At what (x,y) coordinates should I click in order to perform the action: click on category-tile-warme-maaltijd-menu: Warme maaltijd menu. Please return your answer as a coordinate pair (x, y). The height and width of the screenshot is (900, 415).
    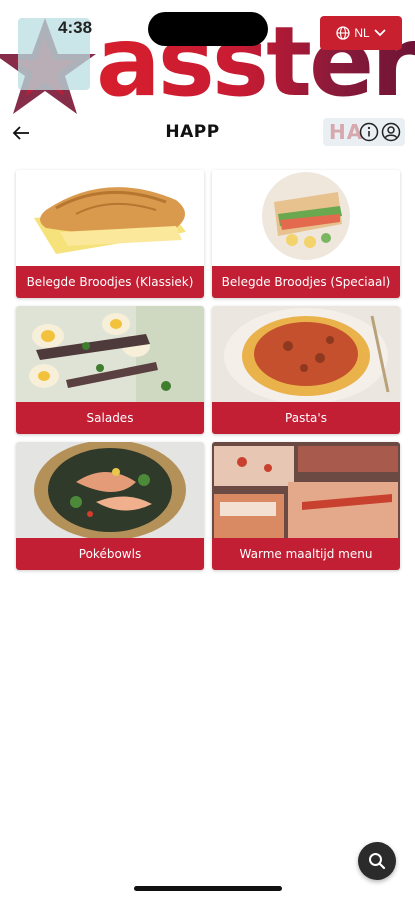
    Looking at the image, I should click on (306, 506).